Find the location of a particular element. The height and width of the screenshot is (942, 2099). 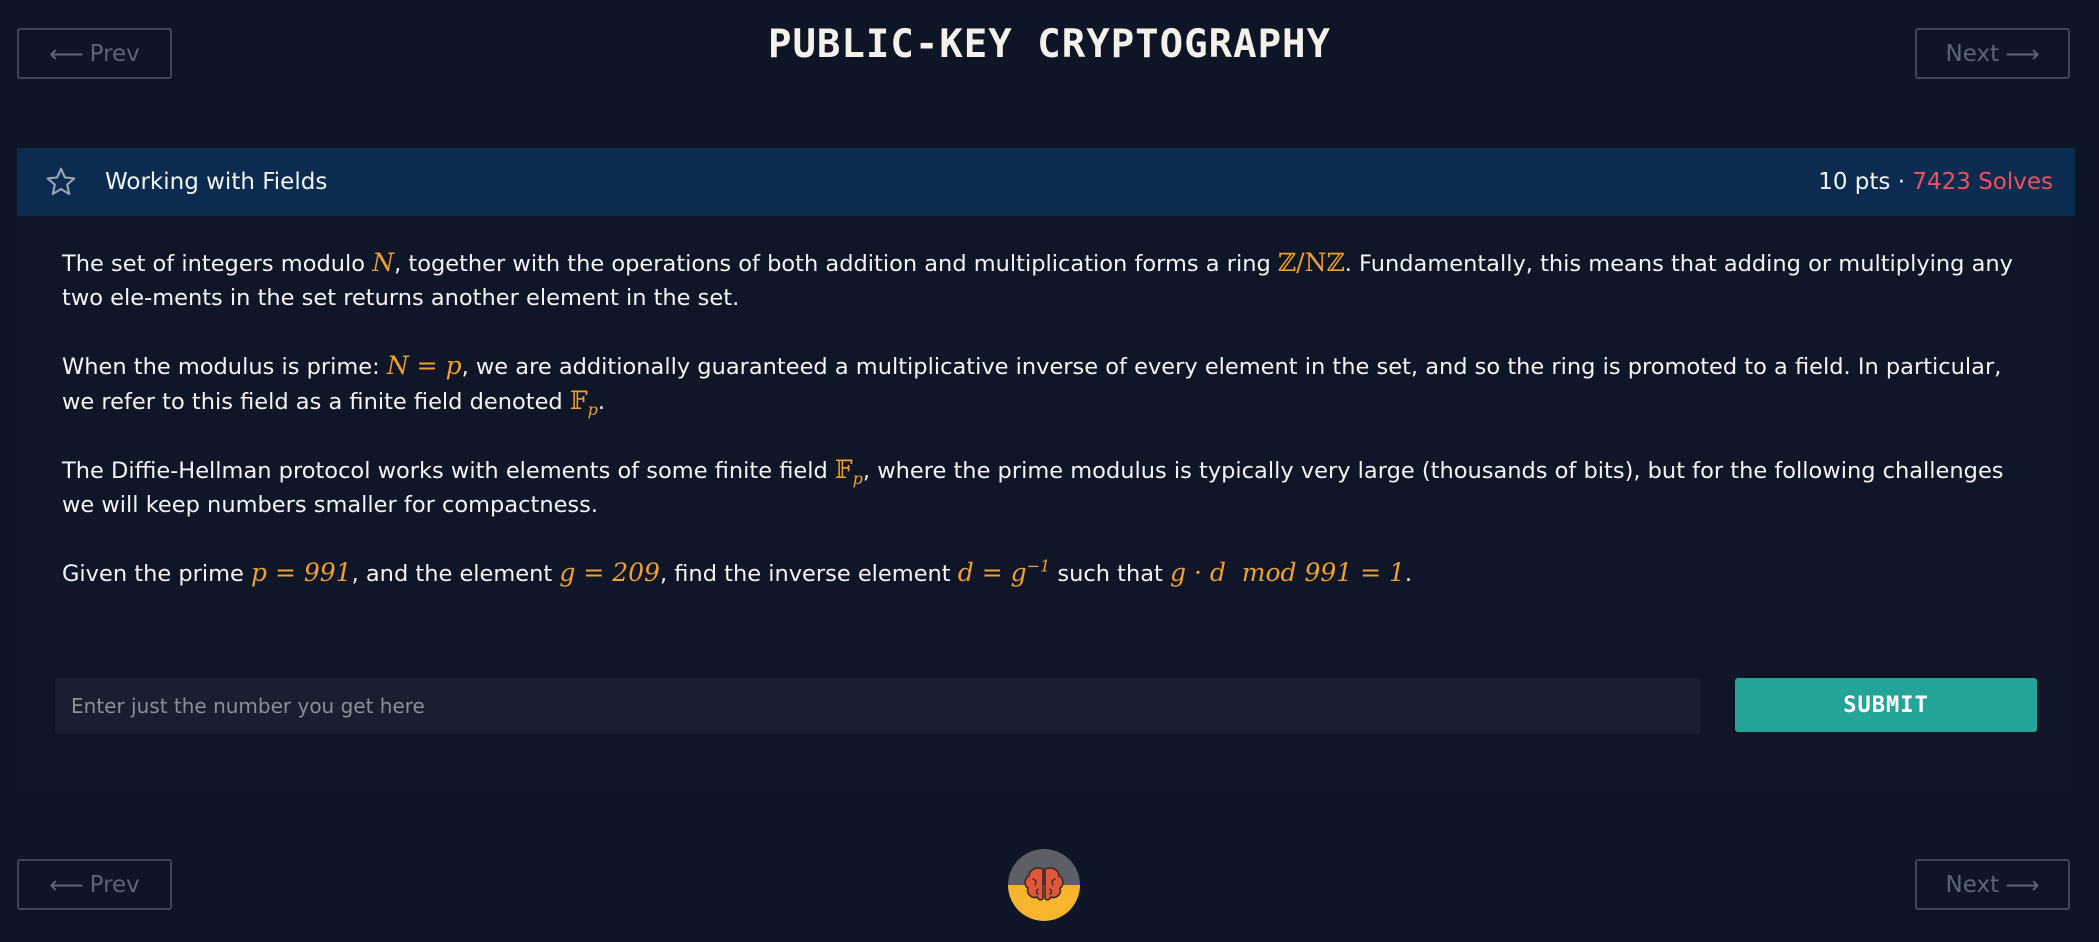

star-icon is located at coordinates (62, 182).